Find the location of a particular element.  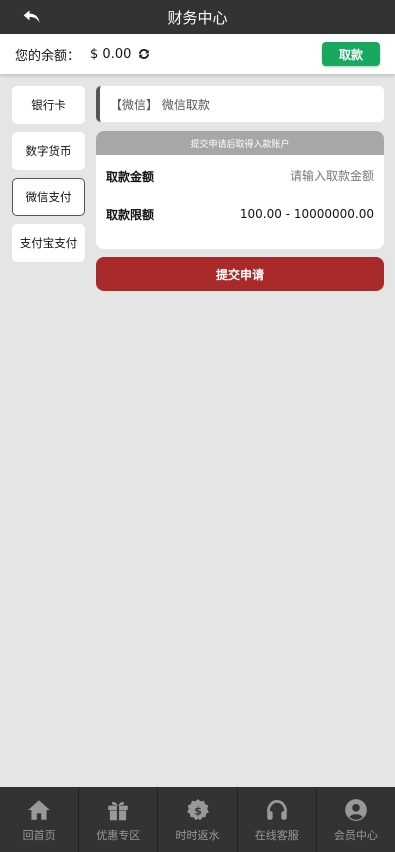

withdraw-button: 取款 is located at coordinates (351, 54).